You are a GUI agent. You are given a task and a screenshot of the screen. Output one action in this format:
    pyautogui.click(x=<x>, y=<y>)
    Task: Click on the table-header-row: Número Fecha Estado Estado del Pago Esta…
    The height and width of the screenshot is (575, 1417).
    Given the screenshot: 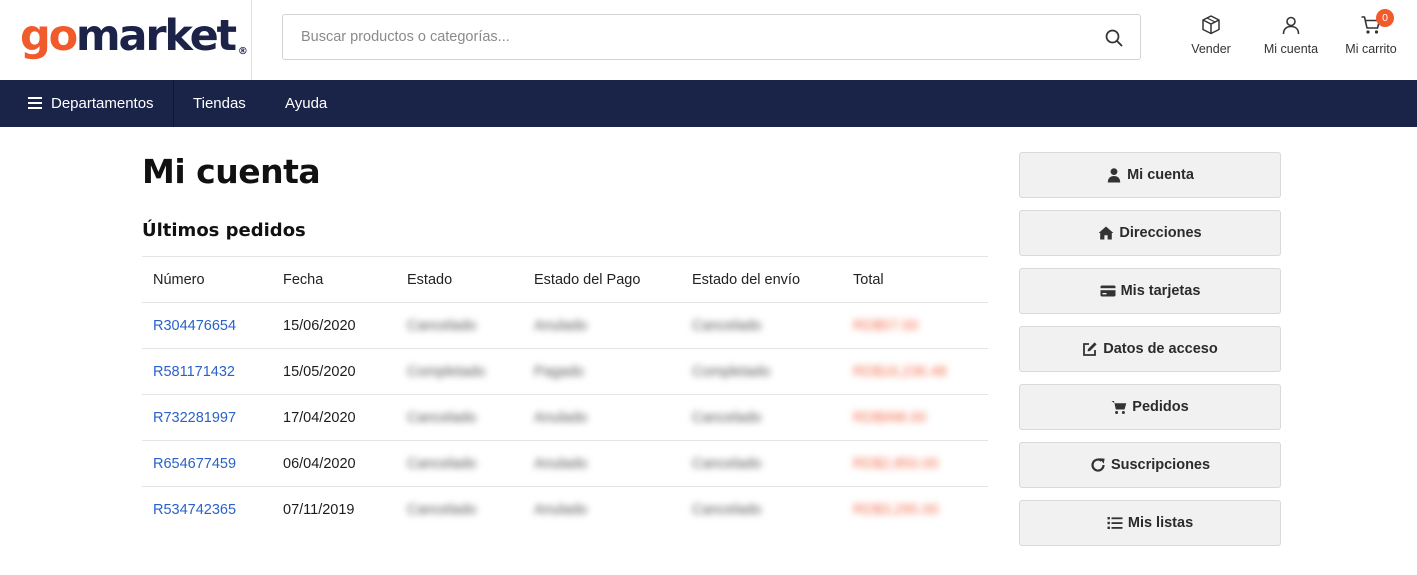 What is the action you would take?
    pyautogui.click(x=565, y=279)
    